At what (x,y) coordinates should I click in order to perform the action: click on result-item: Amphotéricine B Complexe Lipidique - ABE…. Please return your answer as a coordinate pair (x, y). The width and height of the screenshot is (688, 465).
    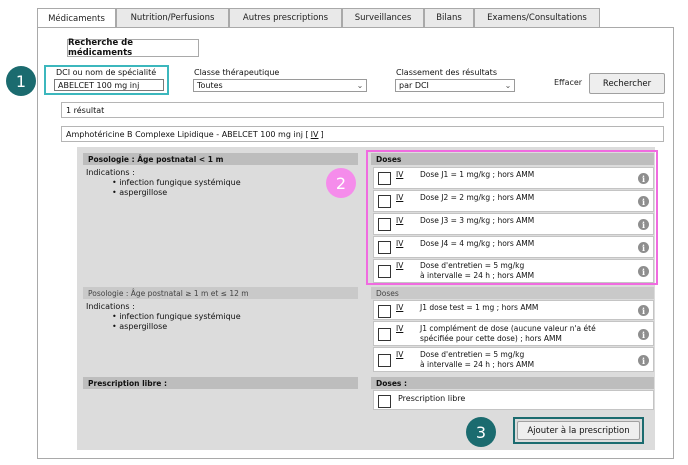
    Looking at the image, I should click on (362, 134).